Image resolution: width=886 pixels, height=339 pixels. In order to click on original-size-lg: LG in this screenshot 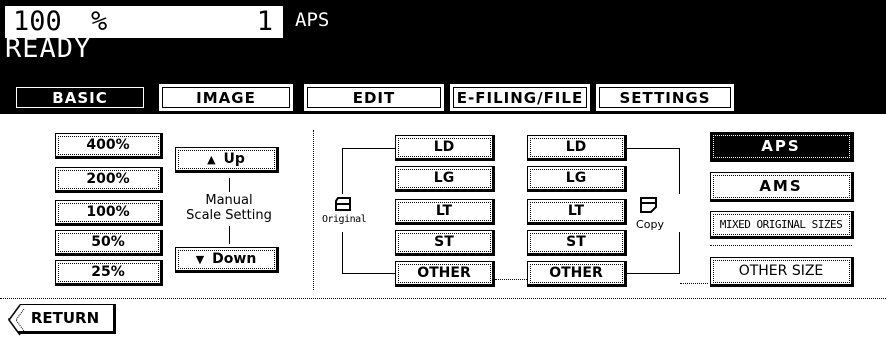, I will do `click(445, 179)`.